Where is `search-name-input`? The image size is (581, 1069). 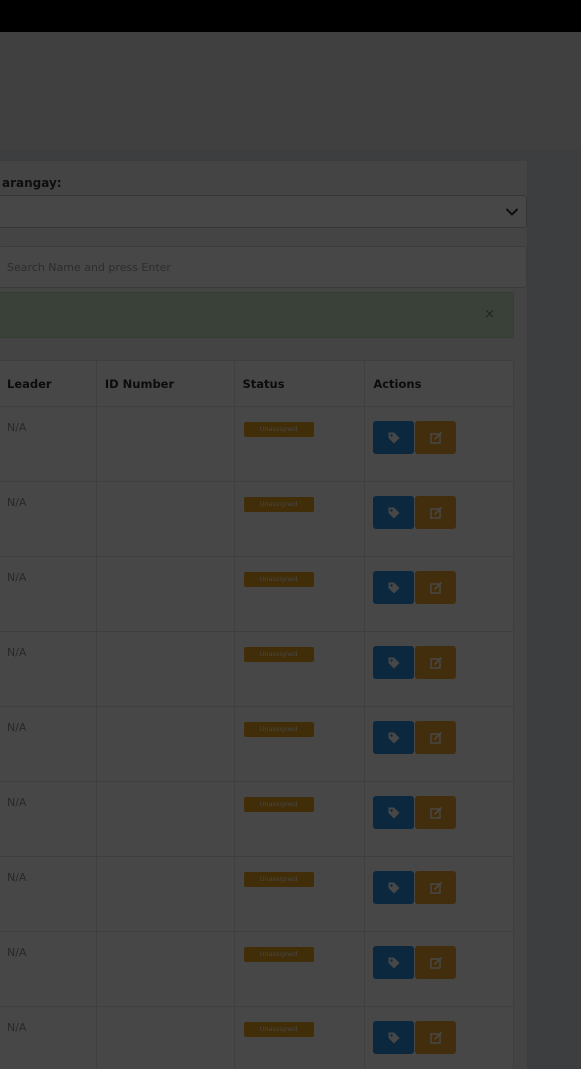
search-name-input is located at coordinates (263, 267).